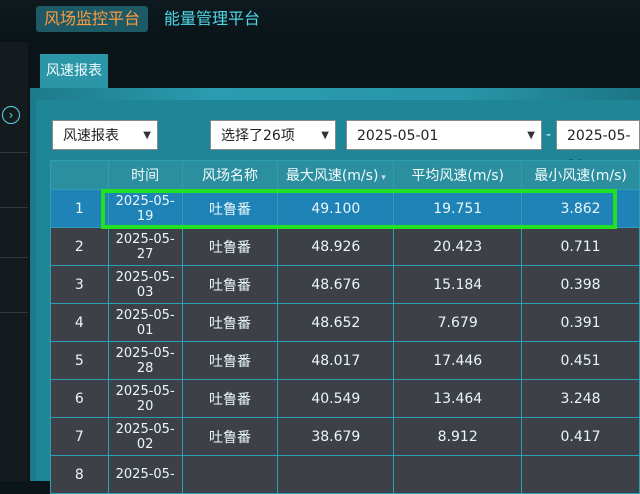 Image resolution: width=640 pixels, height=494 pixels. I want to click on tab-wind-monitoring: 风场监控平台, so click(92, 19).